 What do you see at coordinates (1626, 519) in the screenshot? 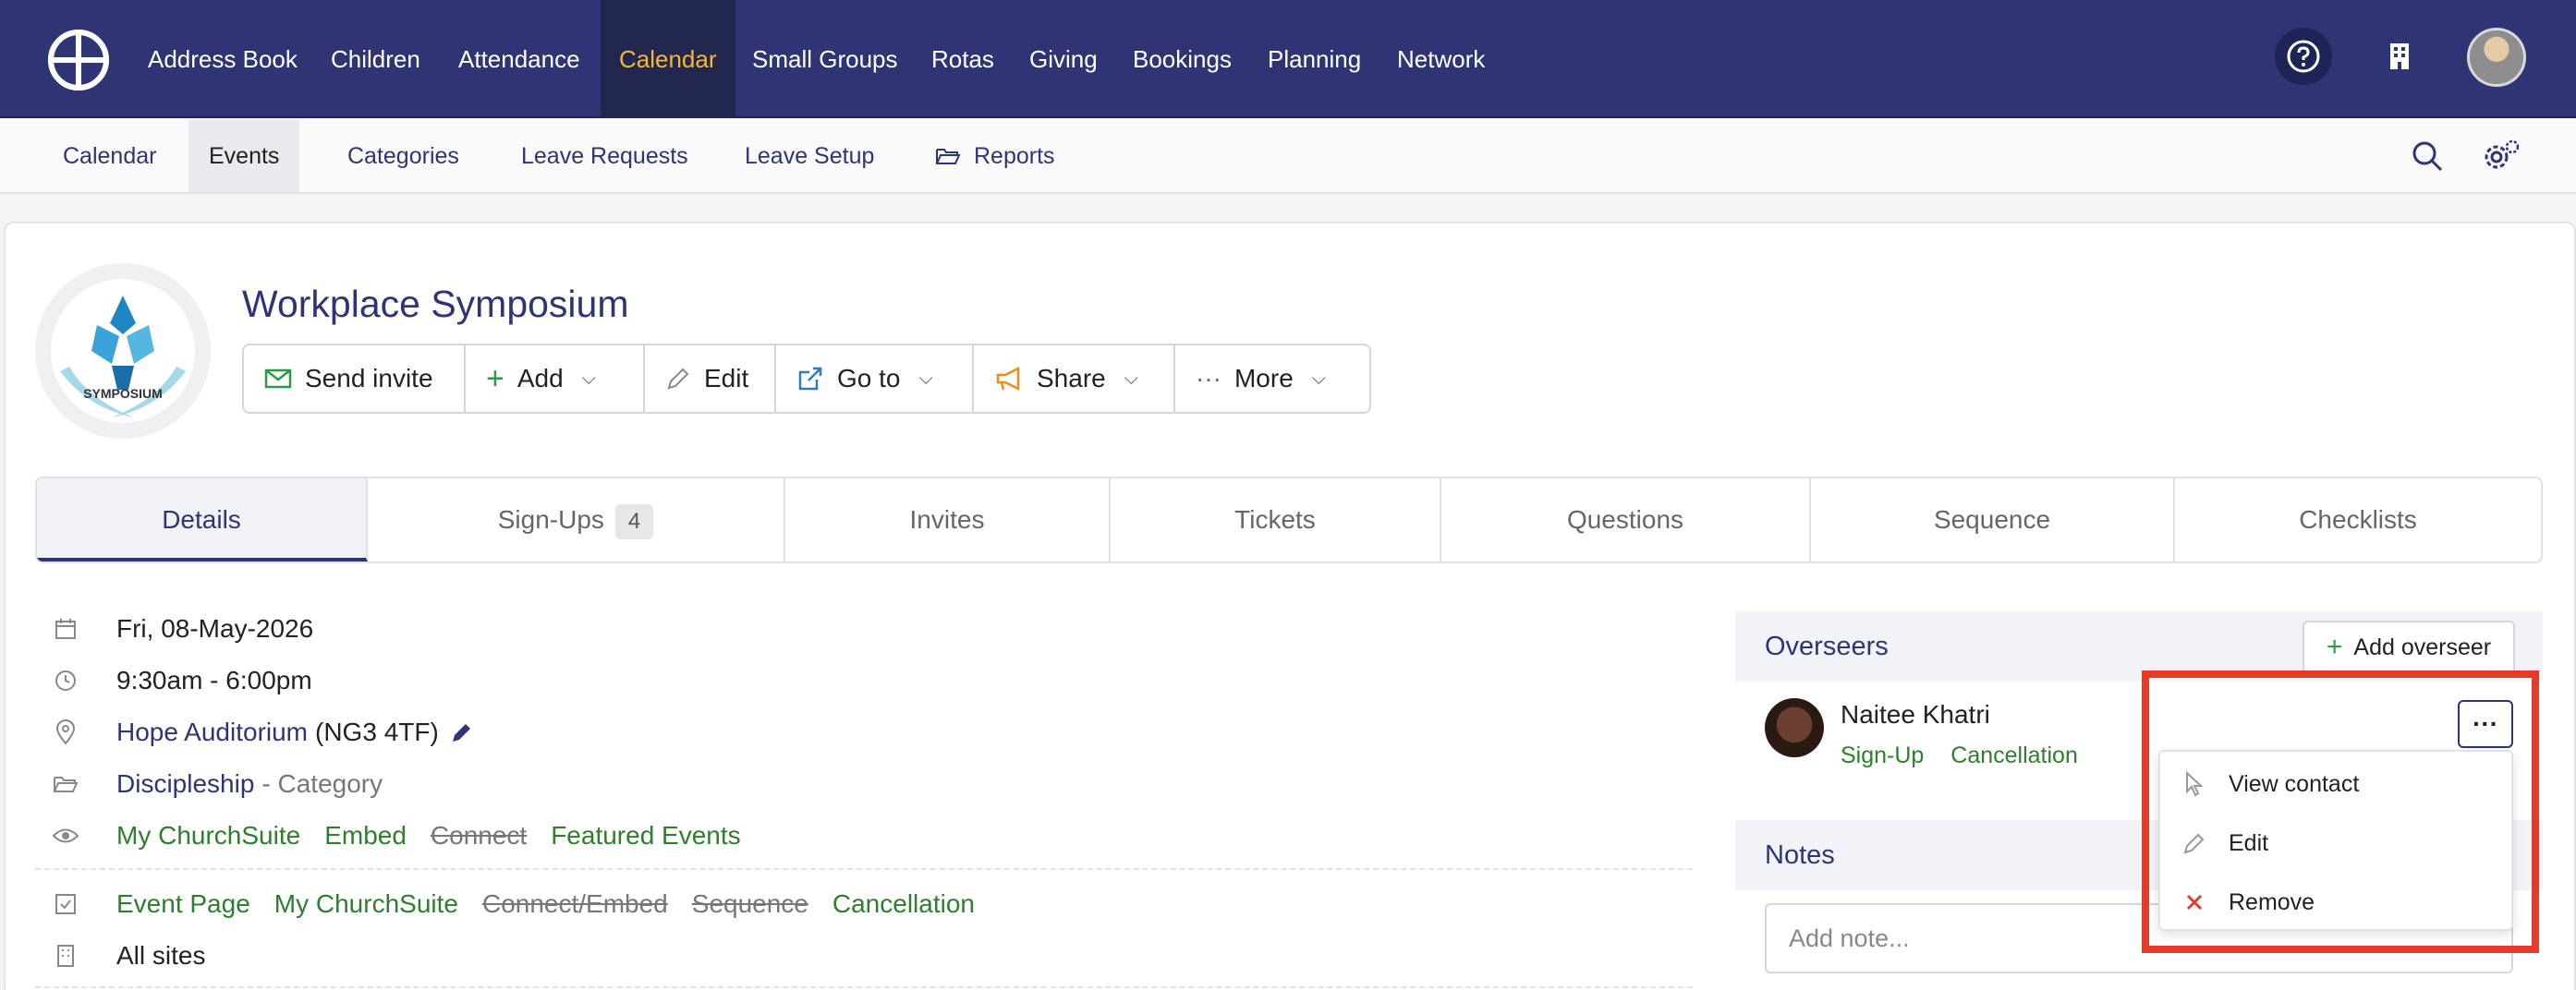
I see `tab-questions: Questions` at bounding box center [1626, 519].